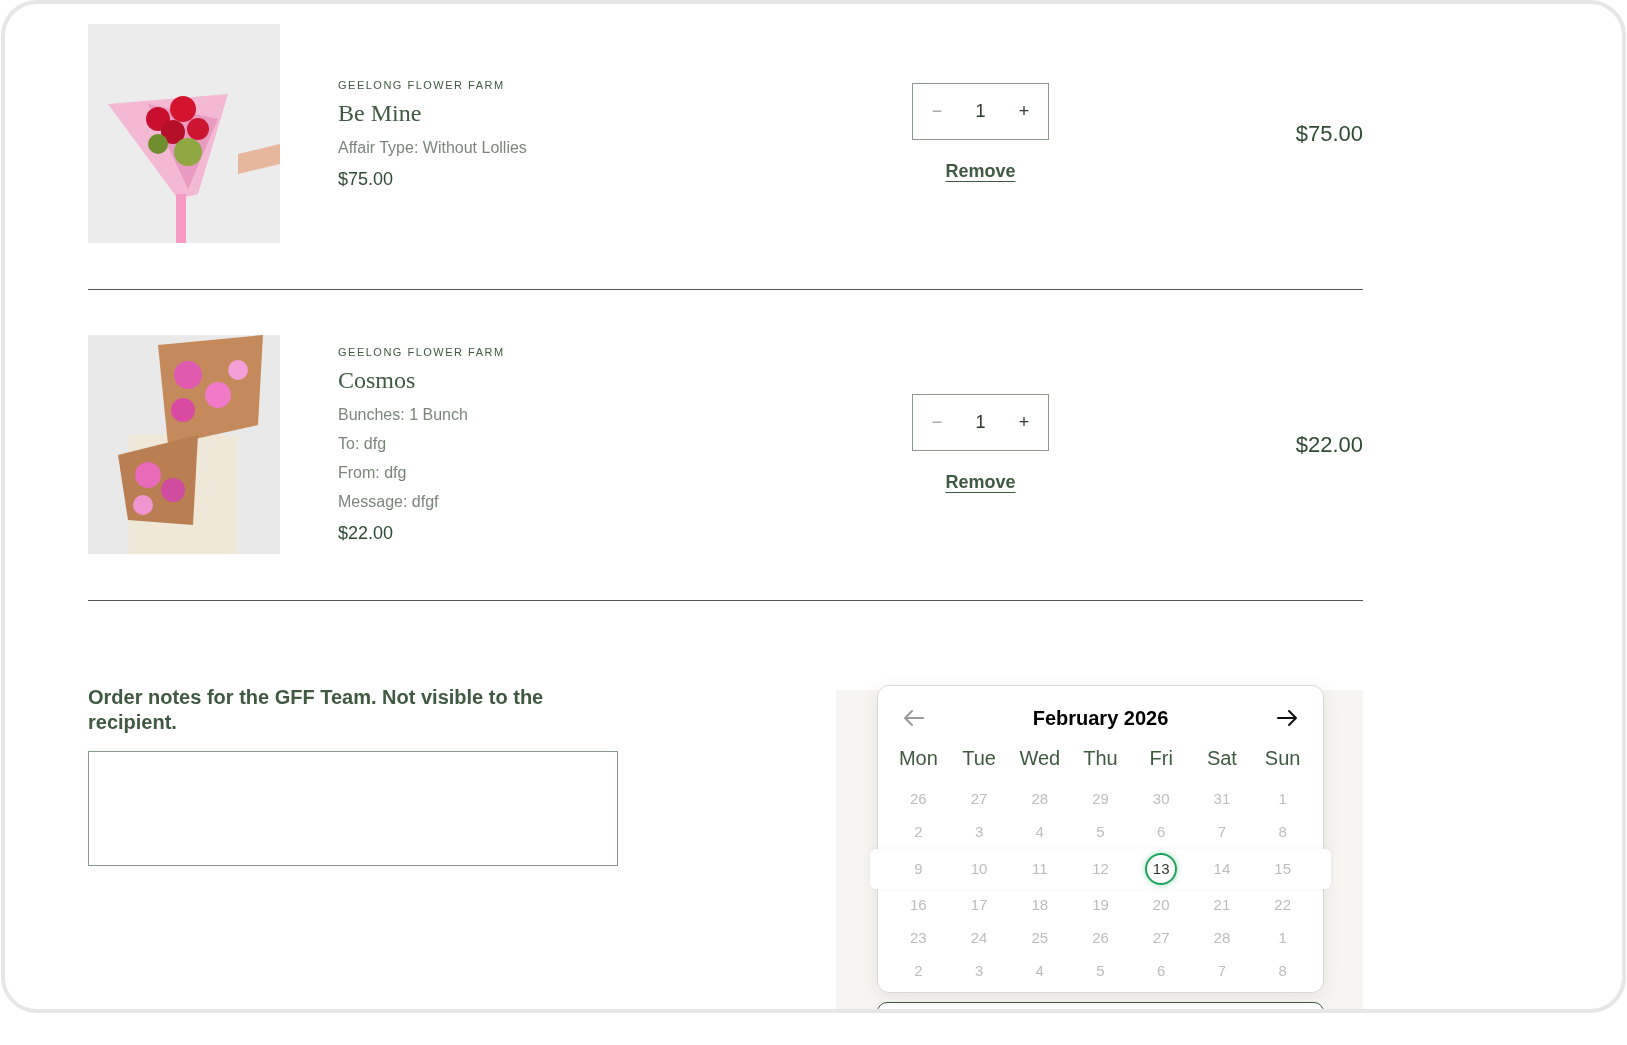 Image resolution: width=1627 pixels, height=1045 pixels. I want to click on product-title: Cosmos, so click(377, 380).